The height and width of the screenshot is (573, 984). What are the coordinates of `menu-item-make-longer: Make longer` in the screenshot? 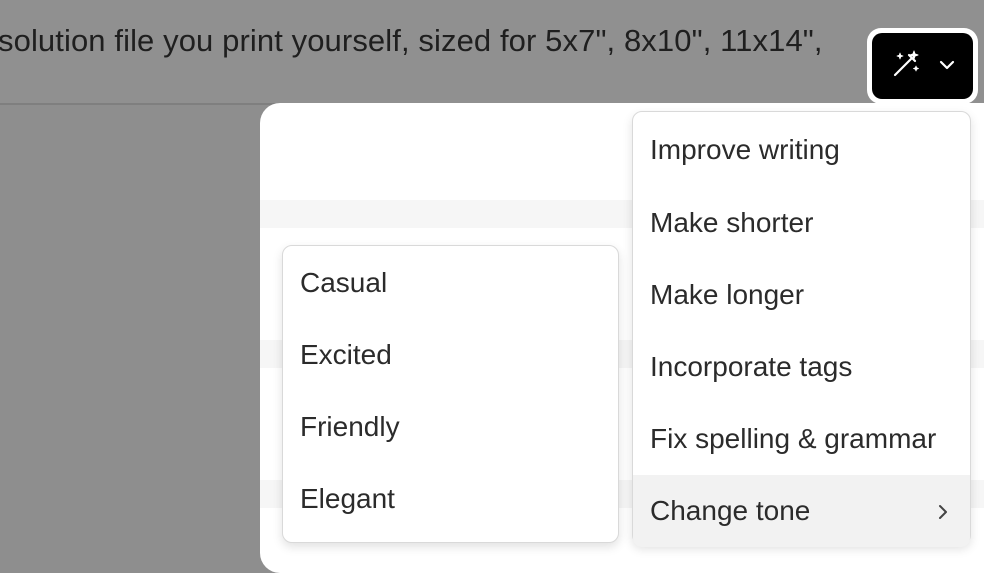 It's located at (801, 295).